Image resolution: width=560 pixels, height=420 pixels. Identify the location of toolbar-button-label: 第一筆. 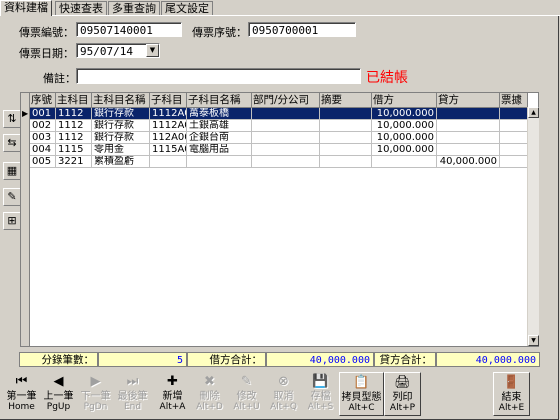
(21, 396).